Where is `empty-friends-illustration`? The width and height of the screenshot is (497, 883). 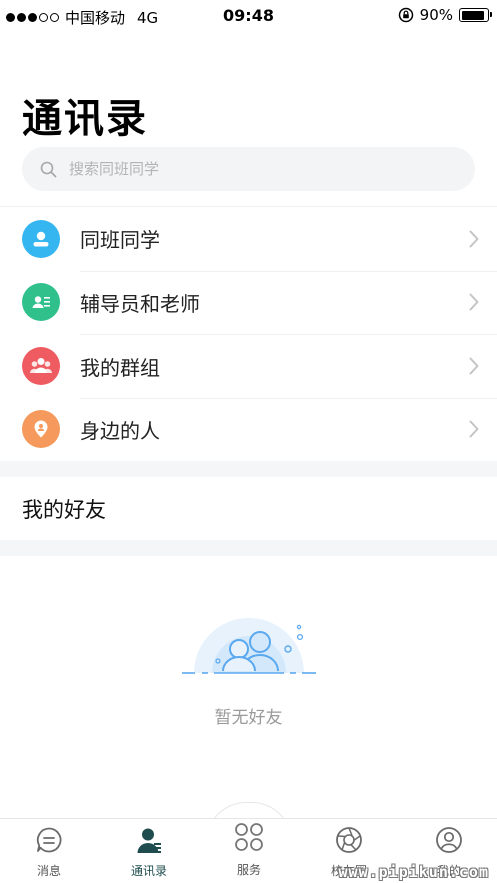 empty-friends-illustration is located at coordinates (249, 646).